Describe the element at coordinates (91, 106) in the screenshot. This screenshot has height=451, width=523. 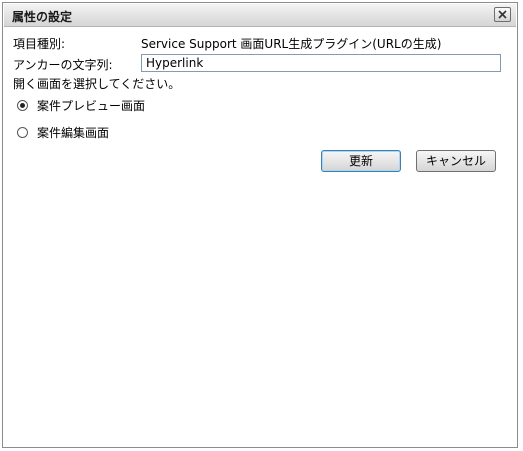
I see `radio-label-preview: 案件プレビュー画面` at that location.